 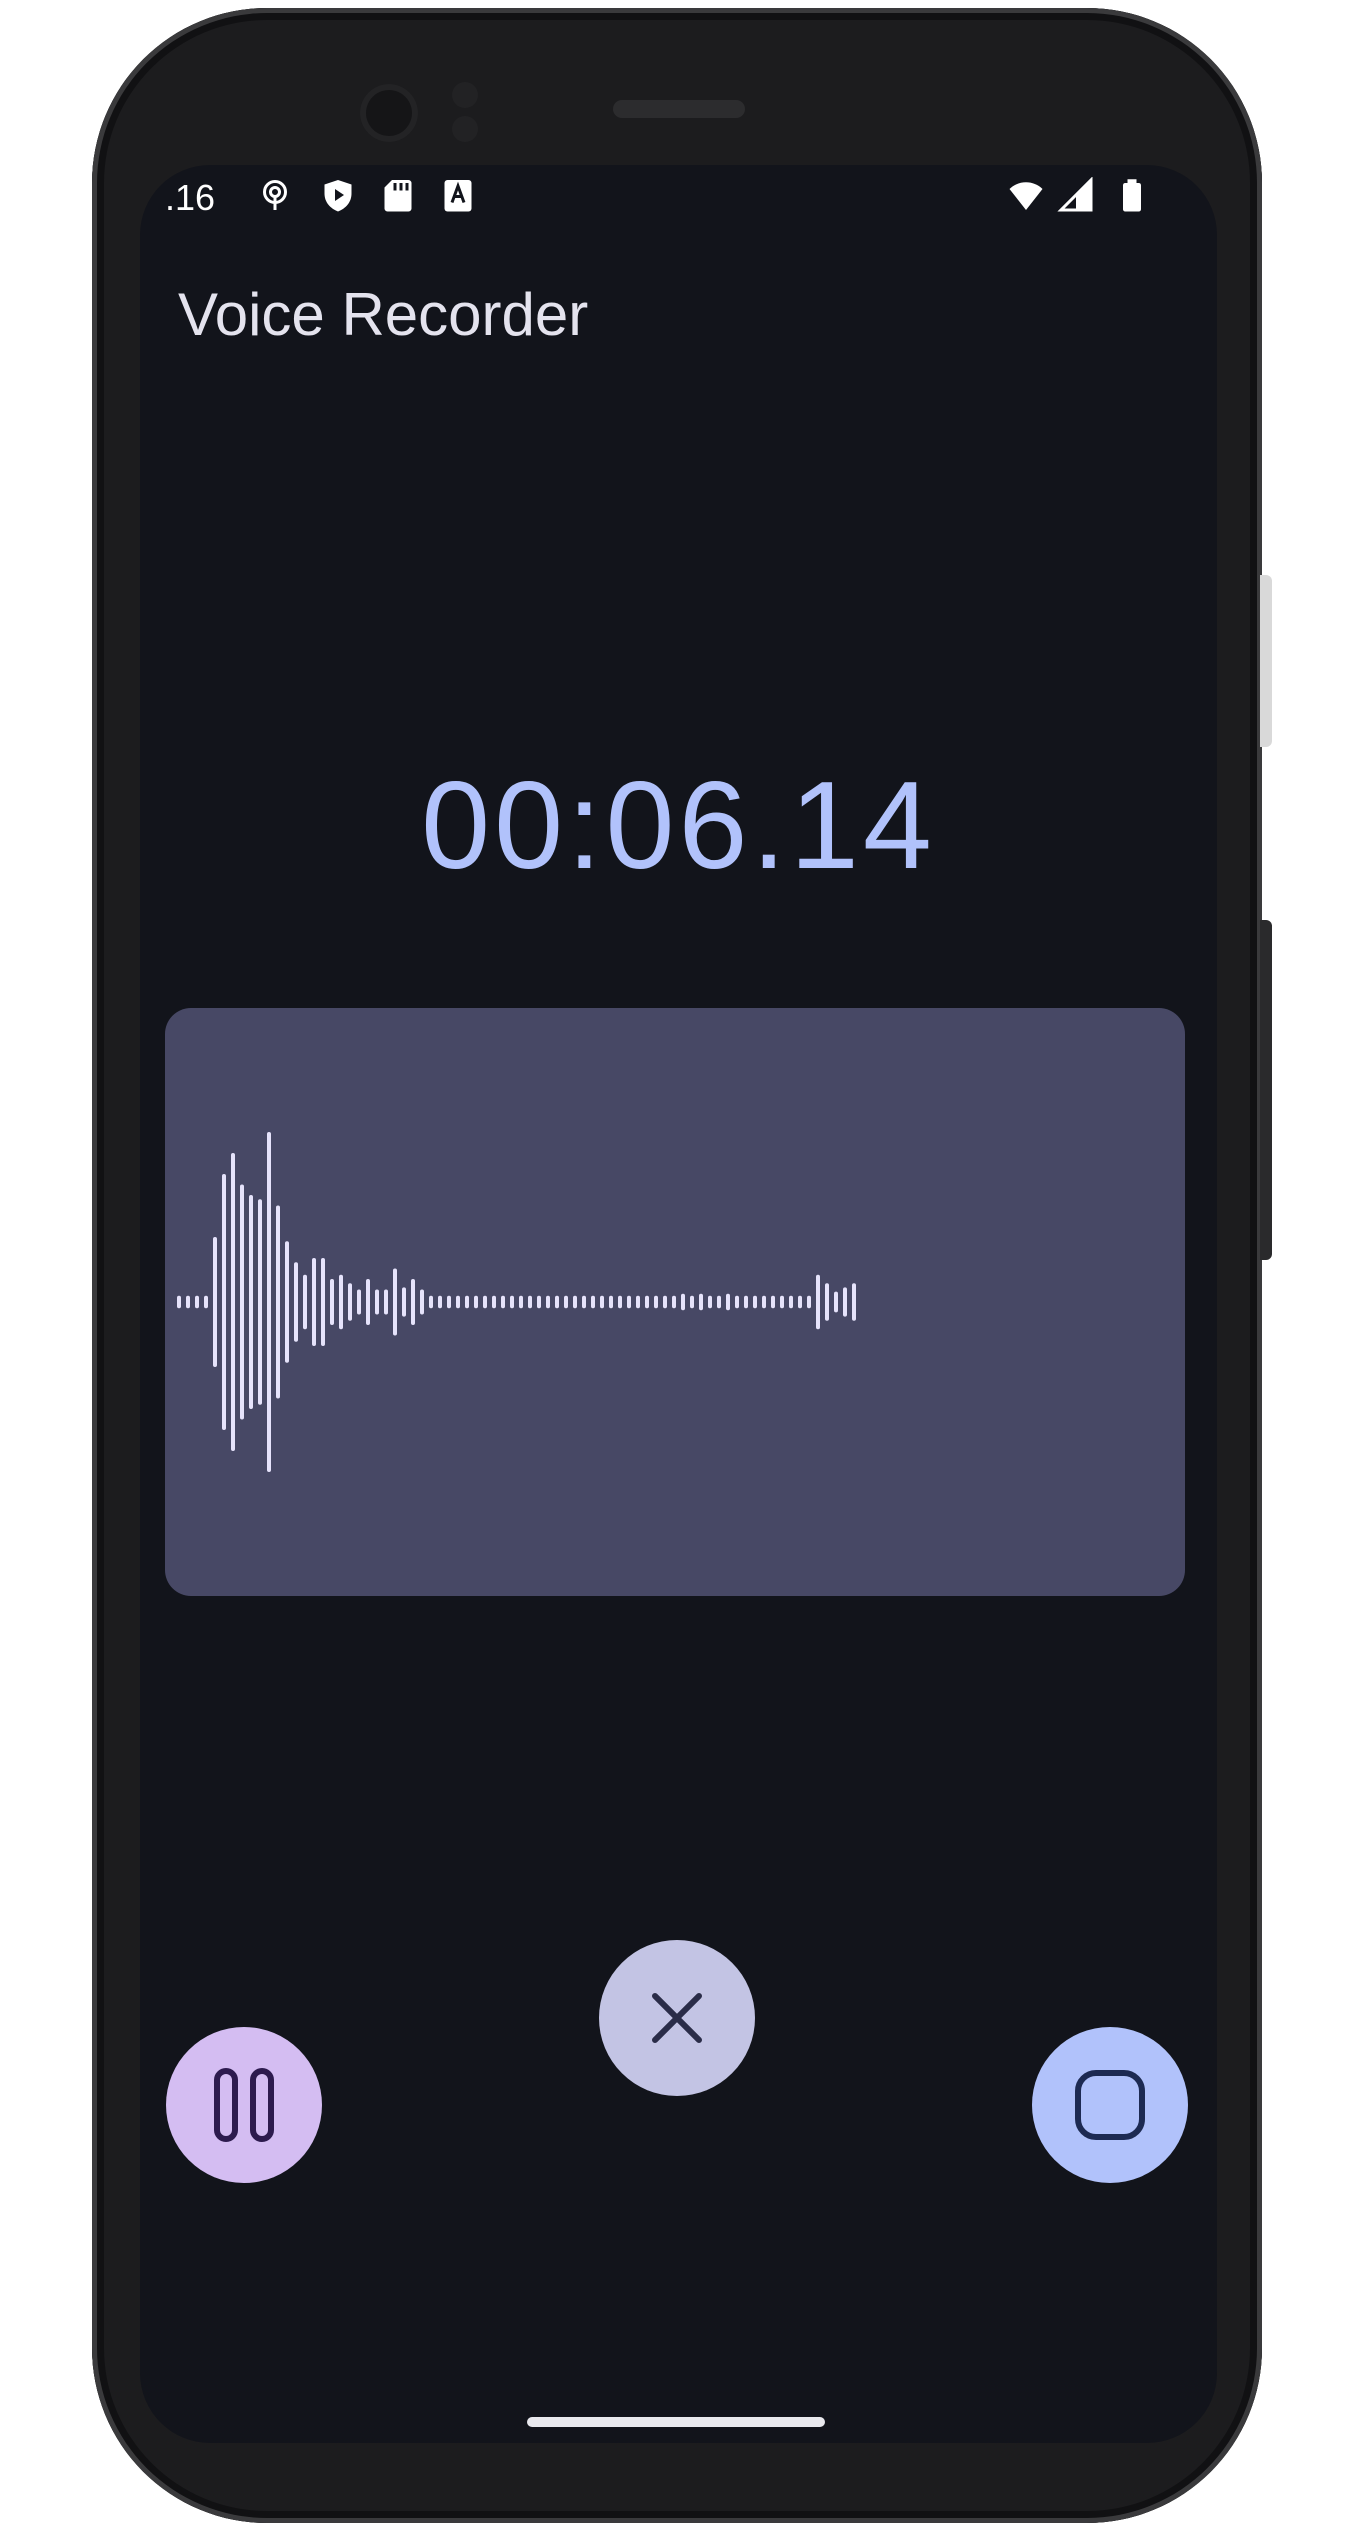 I want to click on volume-button, so click(x=1266, y=1090).